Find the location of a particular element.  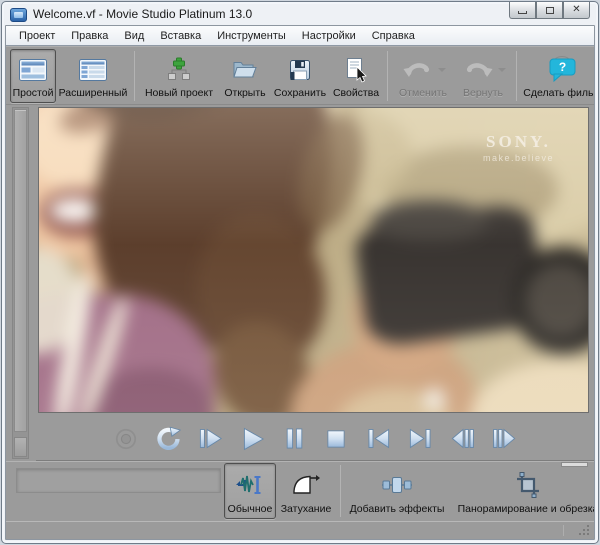

previous-frame-button is located at coordinates (462, 439).